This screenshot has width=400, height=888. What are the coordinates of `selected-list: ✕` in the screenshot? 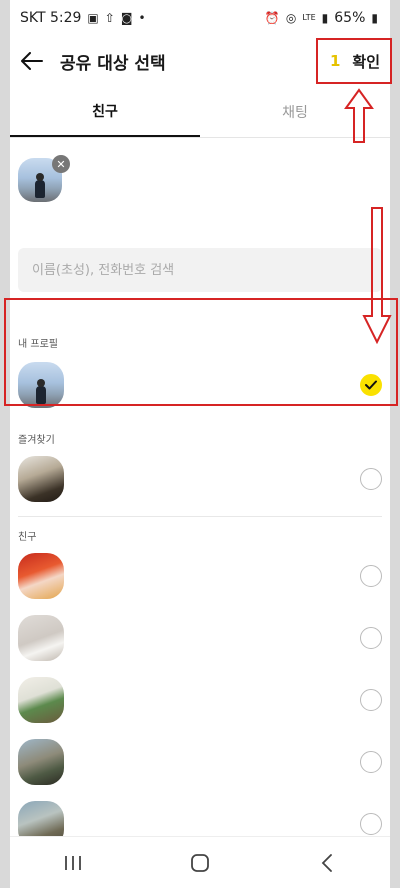 It's located at (200, 189).